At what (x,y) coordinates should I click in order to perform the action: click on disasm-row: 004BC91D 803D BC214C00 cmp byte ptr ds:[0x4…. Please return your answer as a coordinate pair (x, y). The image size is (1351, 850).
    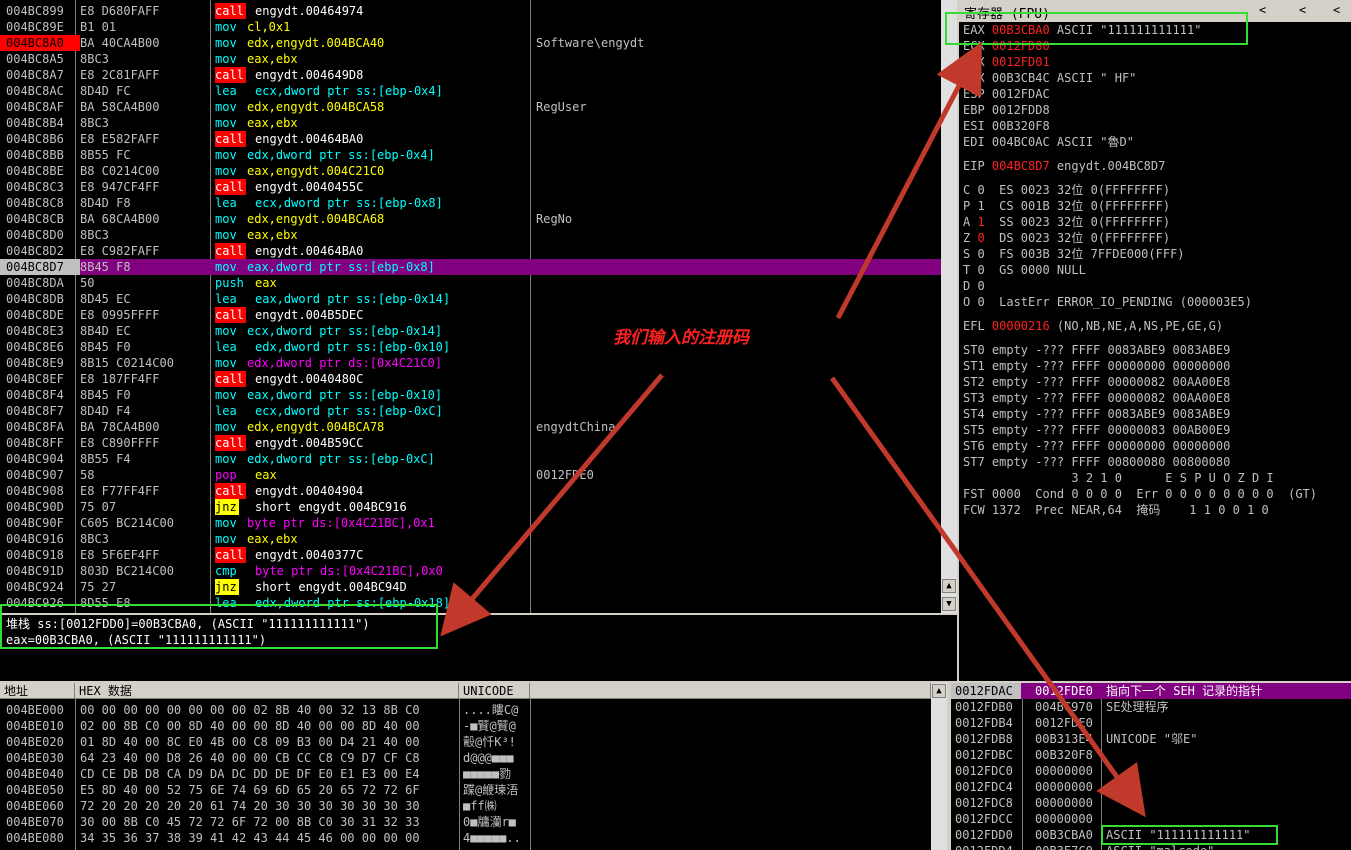
    Looking at the image, I should click on (470, 571).